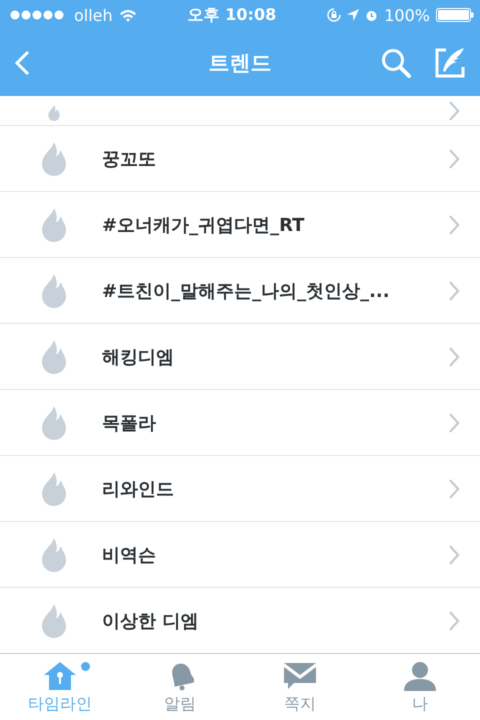 The image size is (480, 720). What do you see at coordinates (396, 63) in the screenshot?
I see `search-icon` at bounding box center [396, 63].